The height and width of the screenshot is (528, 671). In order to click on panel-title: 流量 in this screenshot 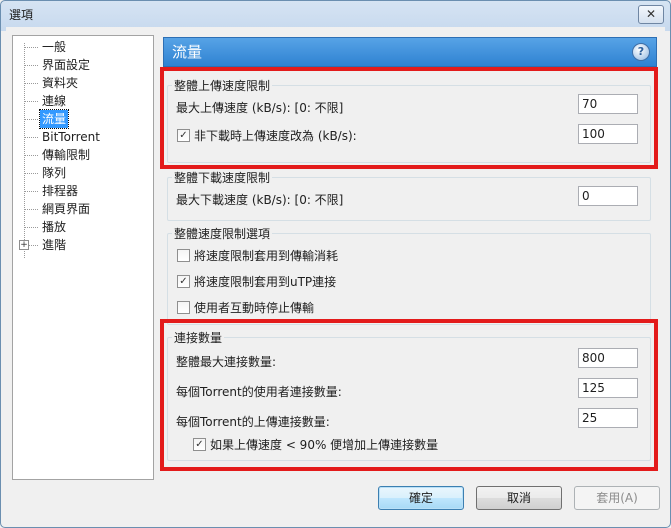, I will do `click(187, 52)`.